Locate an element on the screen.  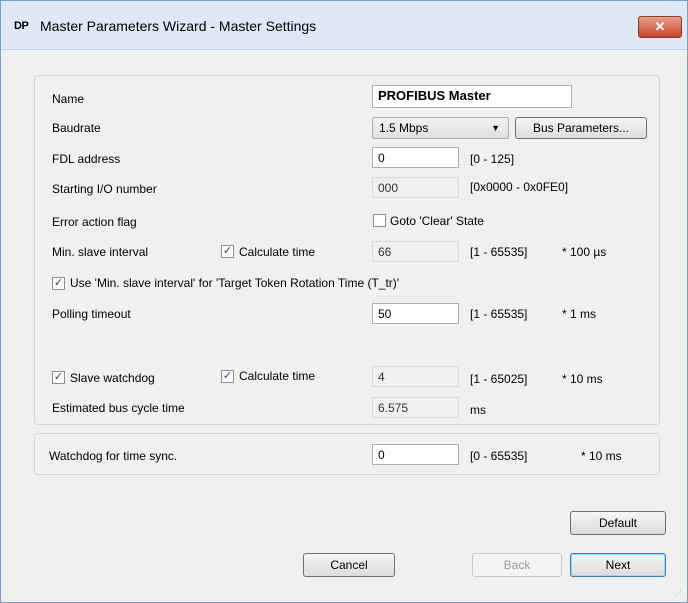
bus-cycle-unit: ms is located at coordinates (478, 410).